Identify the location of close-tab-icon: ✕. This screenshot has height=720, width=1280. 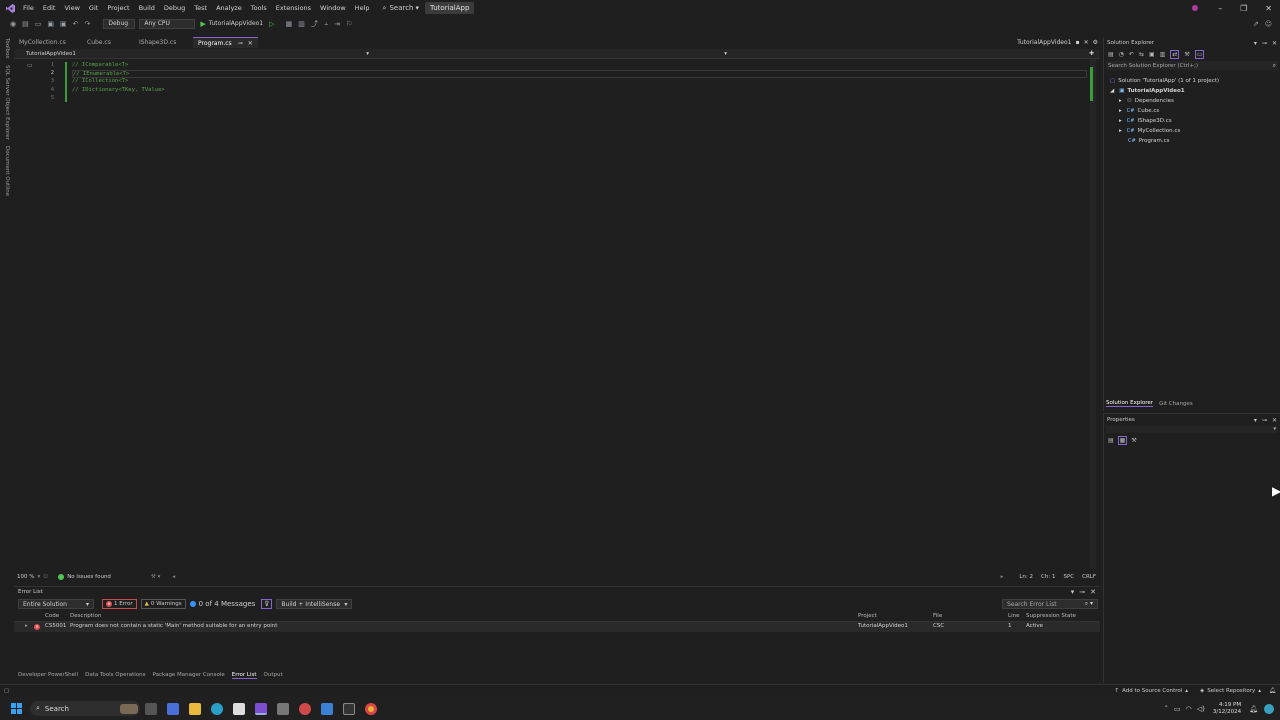
(250, 43).